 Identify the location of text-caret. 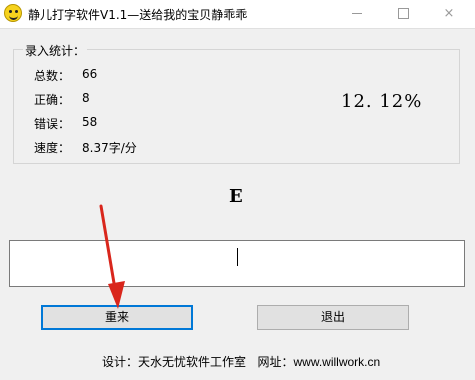
(237, 257).